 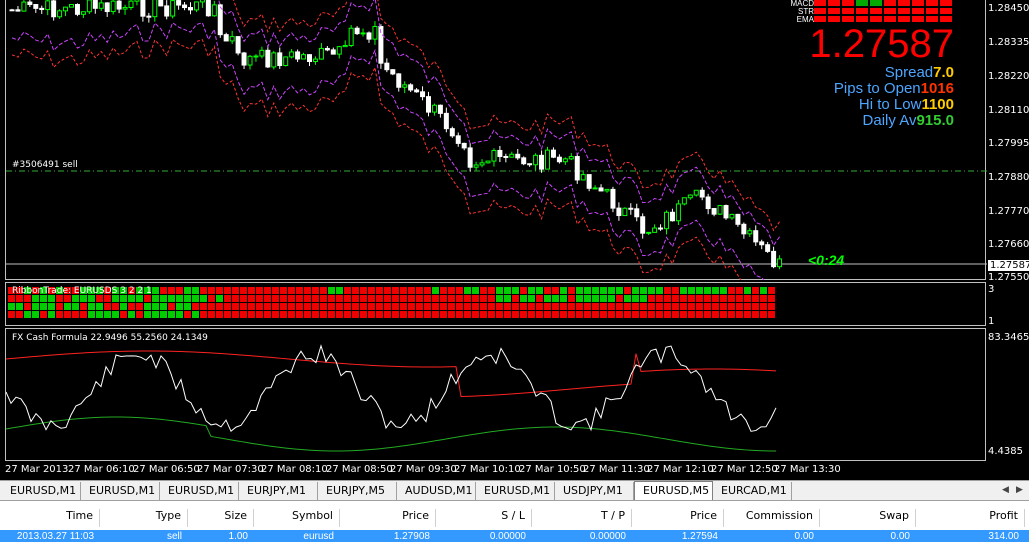 I want to click on column-header: Symbol, so click(x=297, y=518).